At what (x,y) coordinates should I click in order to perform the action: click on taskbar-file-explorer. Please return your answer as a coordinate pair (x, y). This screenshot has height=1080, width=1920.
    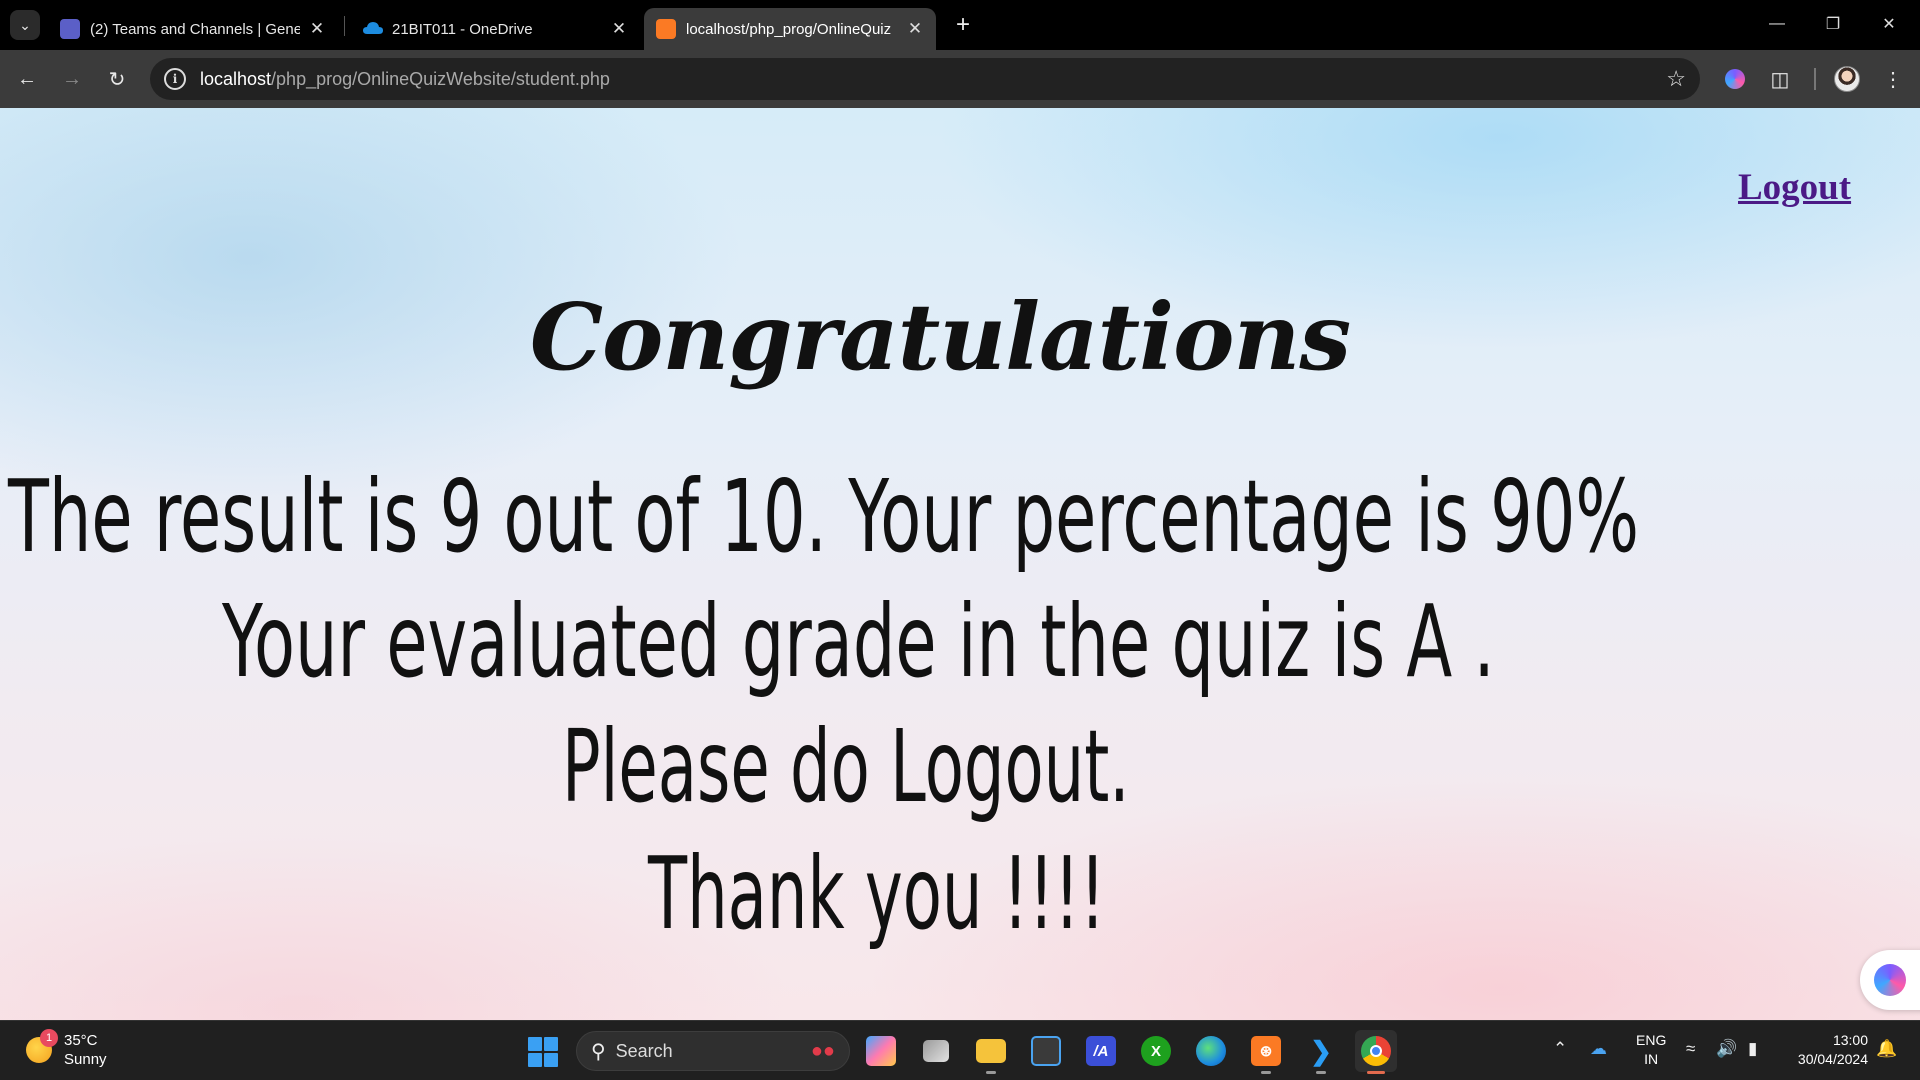
    Looking at the image, I should click on (991, 1052).